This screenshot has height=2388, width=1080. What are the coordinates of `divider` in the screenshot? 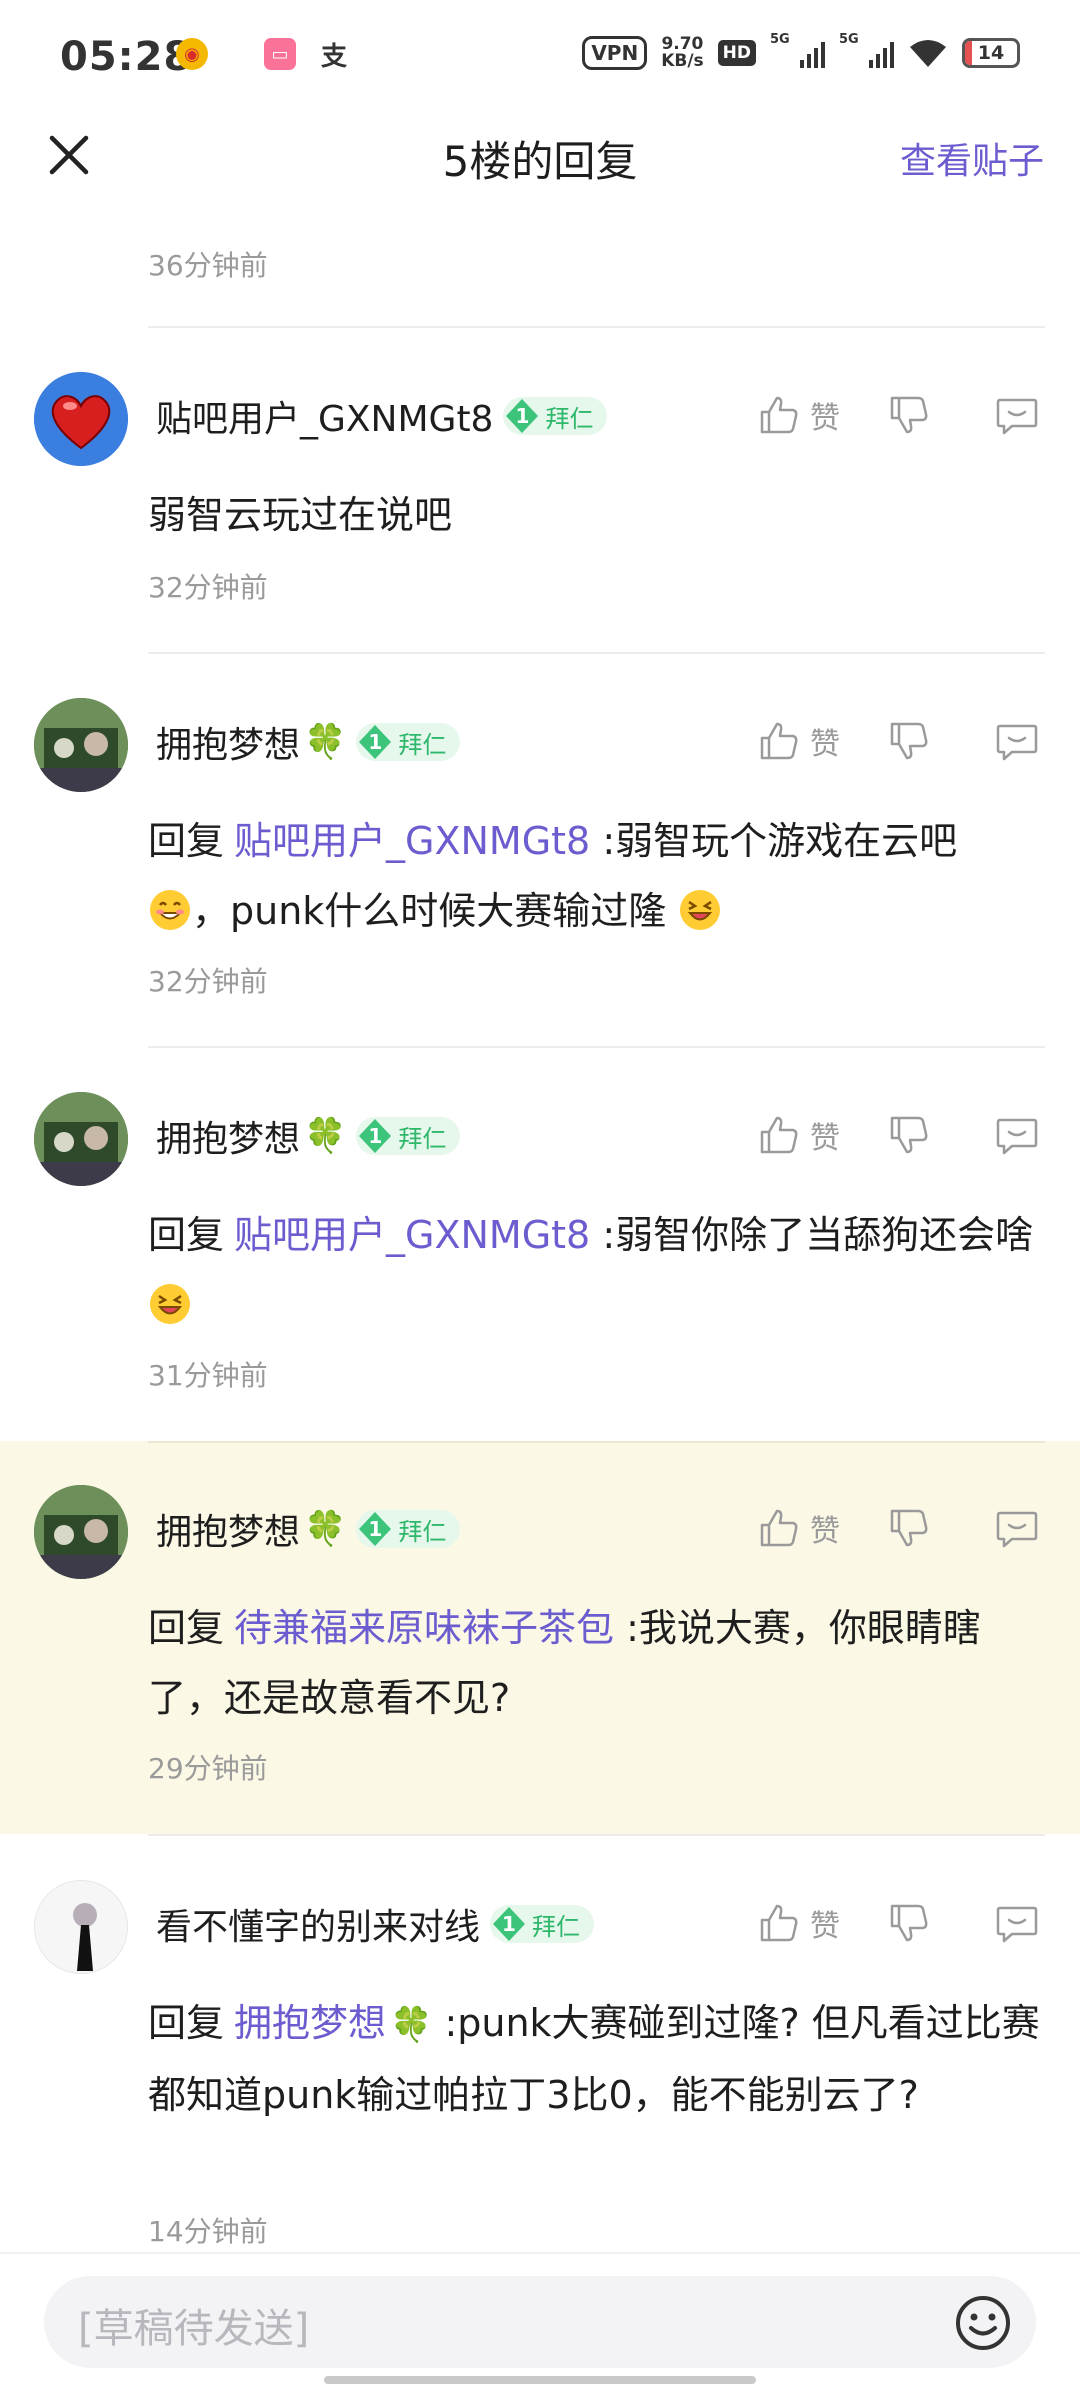 It's located at (596, 1442).